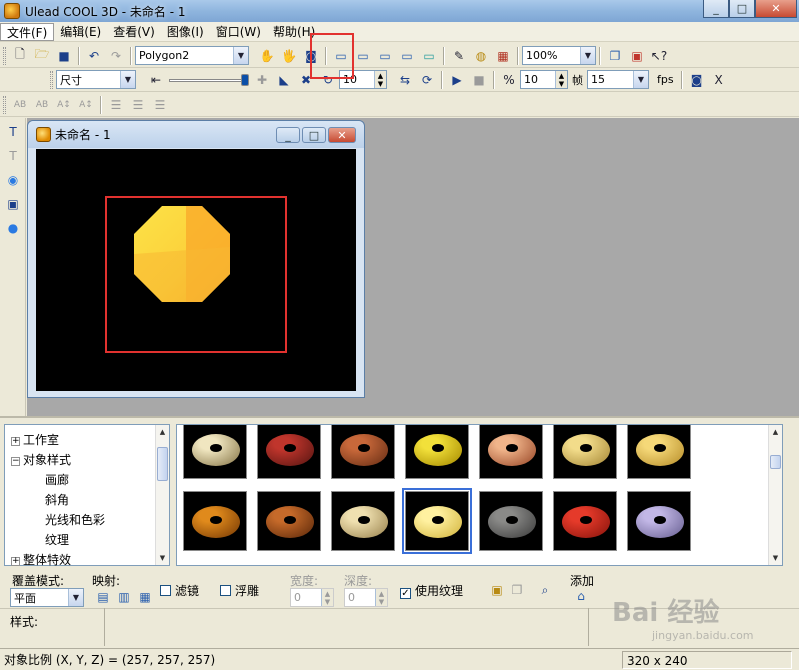  I want to click on load-texture-icon: ▣, so click(497, 590).